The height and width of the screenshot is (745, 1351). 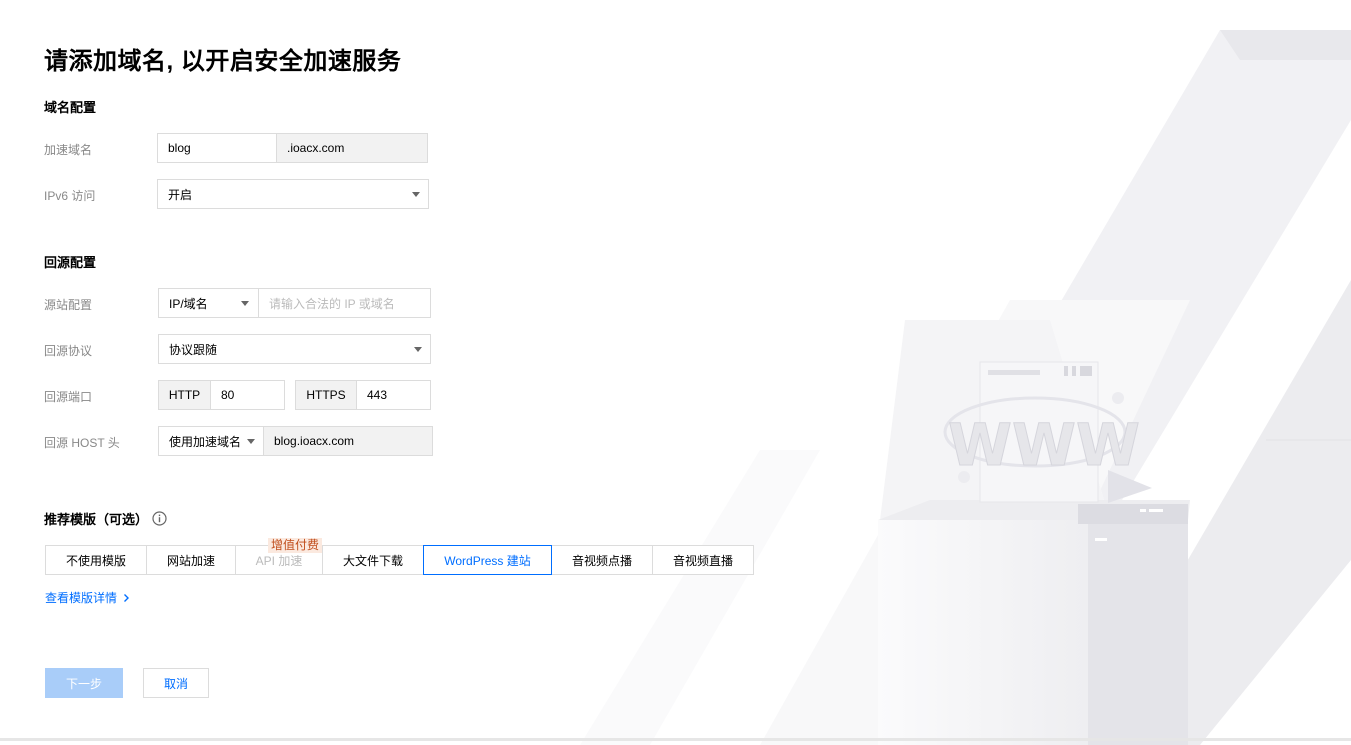 I want to click on template-none-label: 不使用模版, so click(x=95, y=560).